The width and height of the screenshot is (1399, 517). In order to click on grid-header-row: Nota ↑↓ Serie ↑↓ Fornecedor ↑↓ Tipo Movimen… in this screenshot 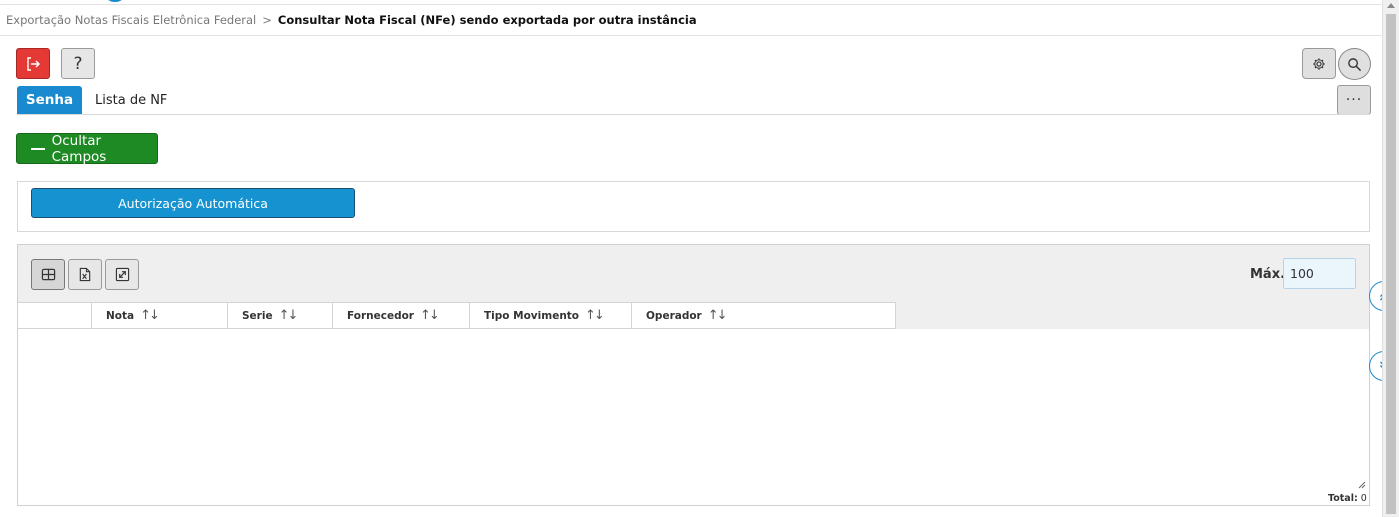, I will do `click(457, 315)`.